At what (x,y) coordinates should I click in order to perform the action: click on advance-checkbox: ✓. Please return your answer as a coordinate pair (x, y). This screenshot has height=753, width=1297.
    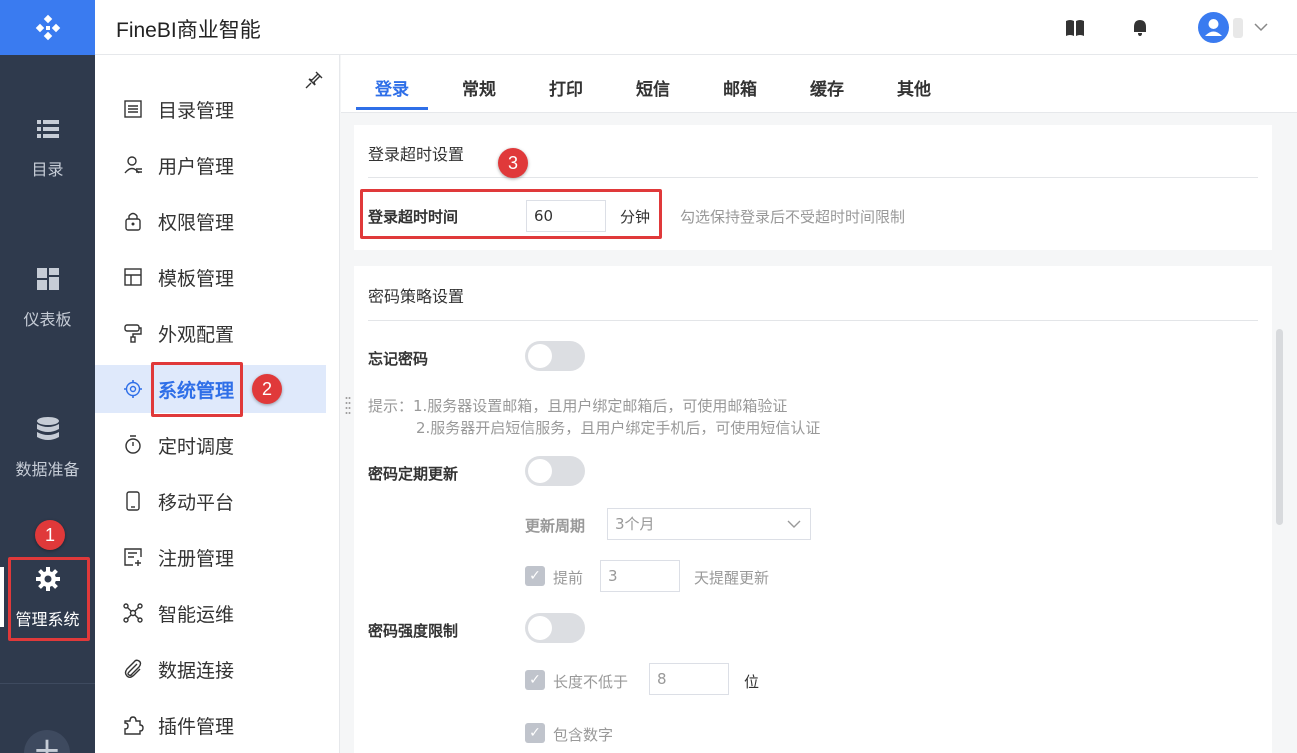
    Looking at the image, I should click on (535, 576).